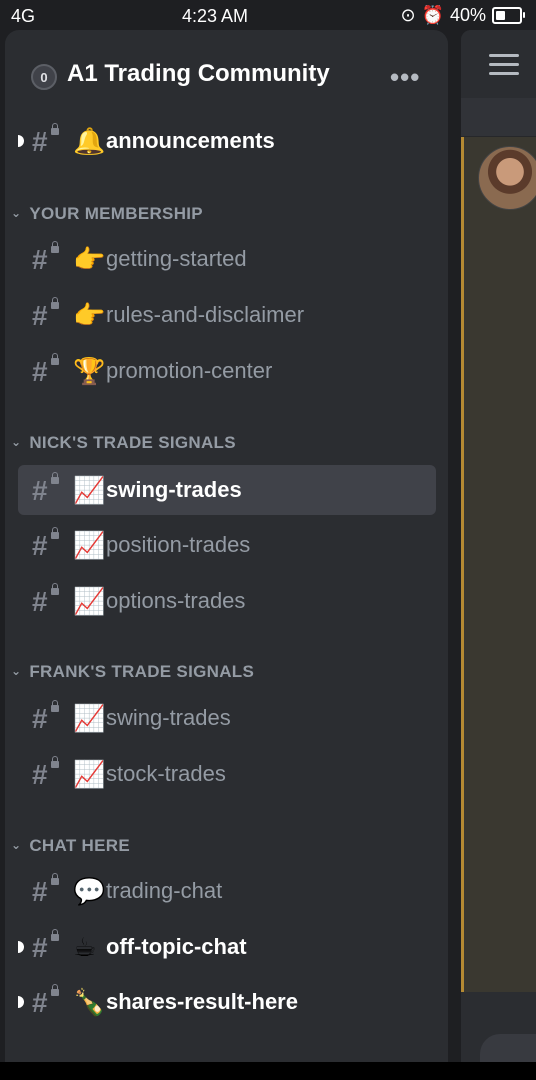 The image size is (536, 1080). I want to click on status-bar: 4G 4:23 AM ⊙ ⏰ 40%, so click(268, 16).